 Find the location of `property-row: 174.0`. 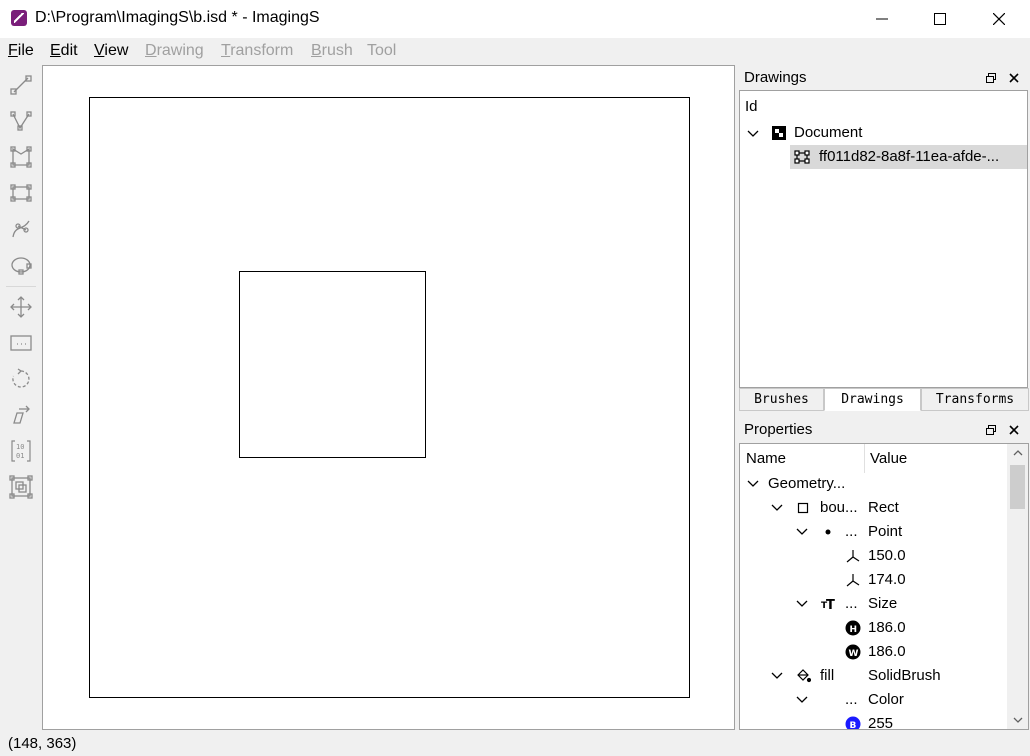

property-row: 174.0 is located at coordinates (874, 580).